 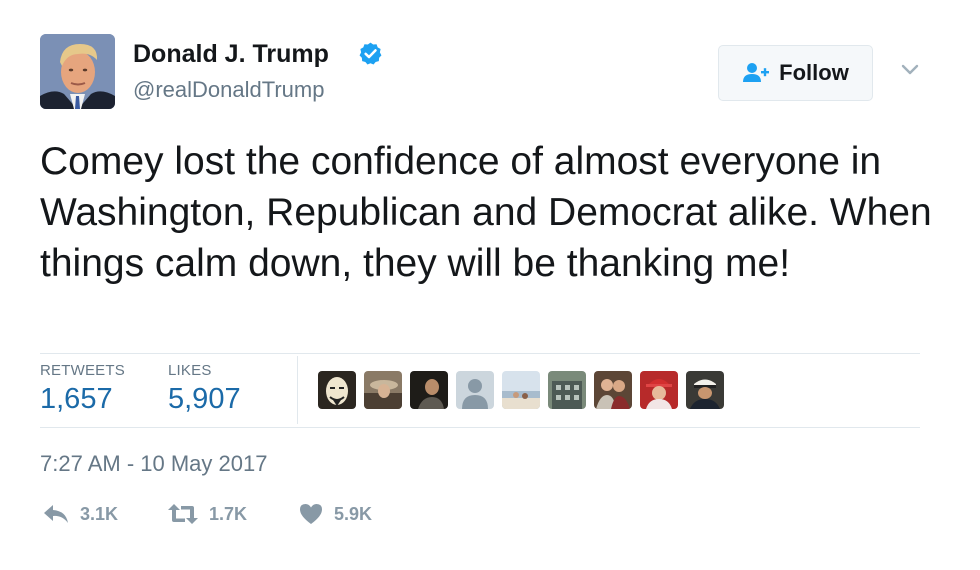 What do you see at coordinates (311, 514) in the screenshot?
I see `heart-icon` at bounding box center [311, 514].